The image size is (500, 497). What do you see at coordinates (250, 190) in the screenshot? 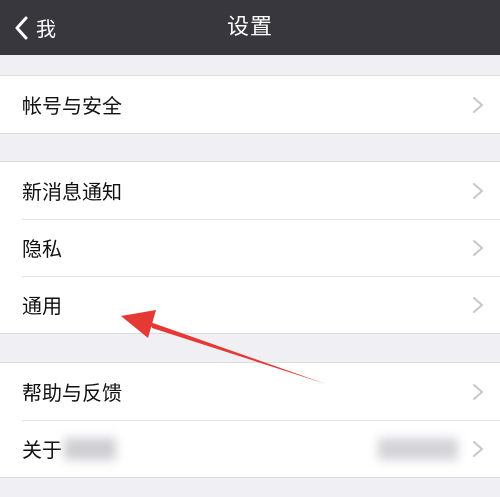
I see `settings-item-notifications: 新消息通知` at bounding box center [250, 190].